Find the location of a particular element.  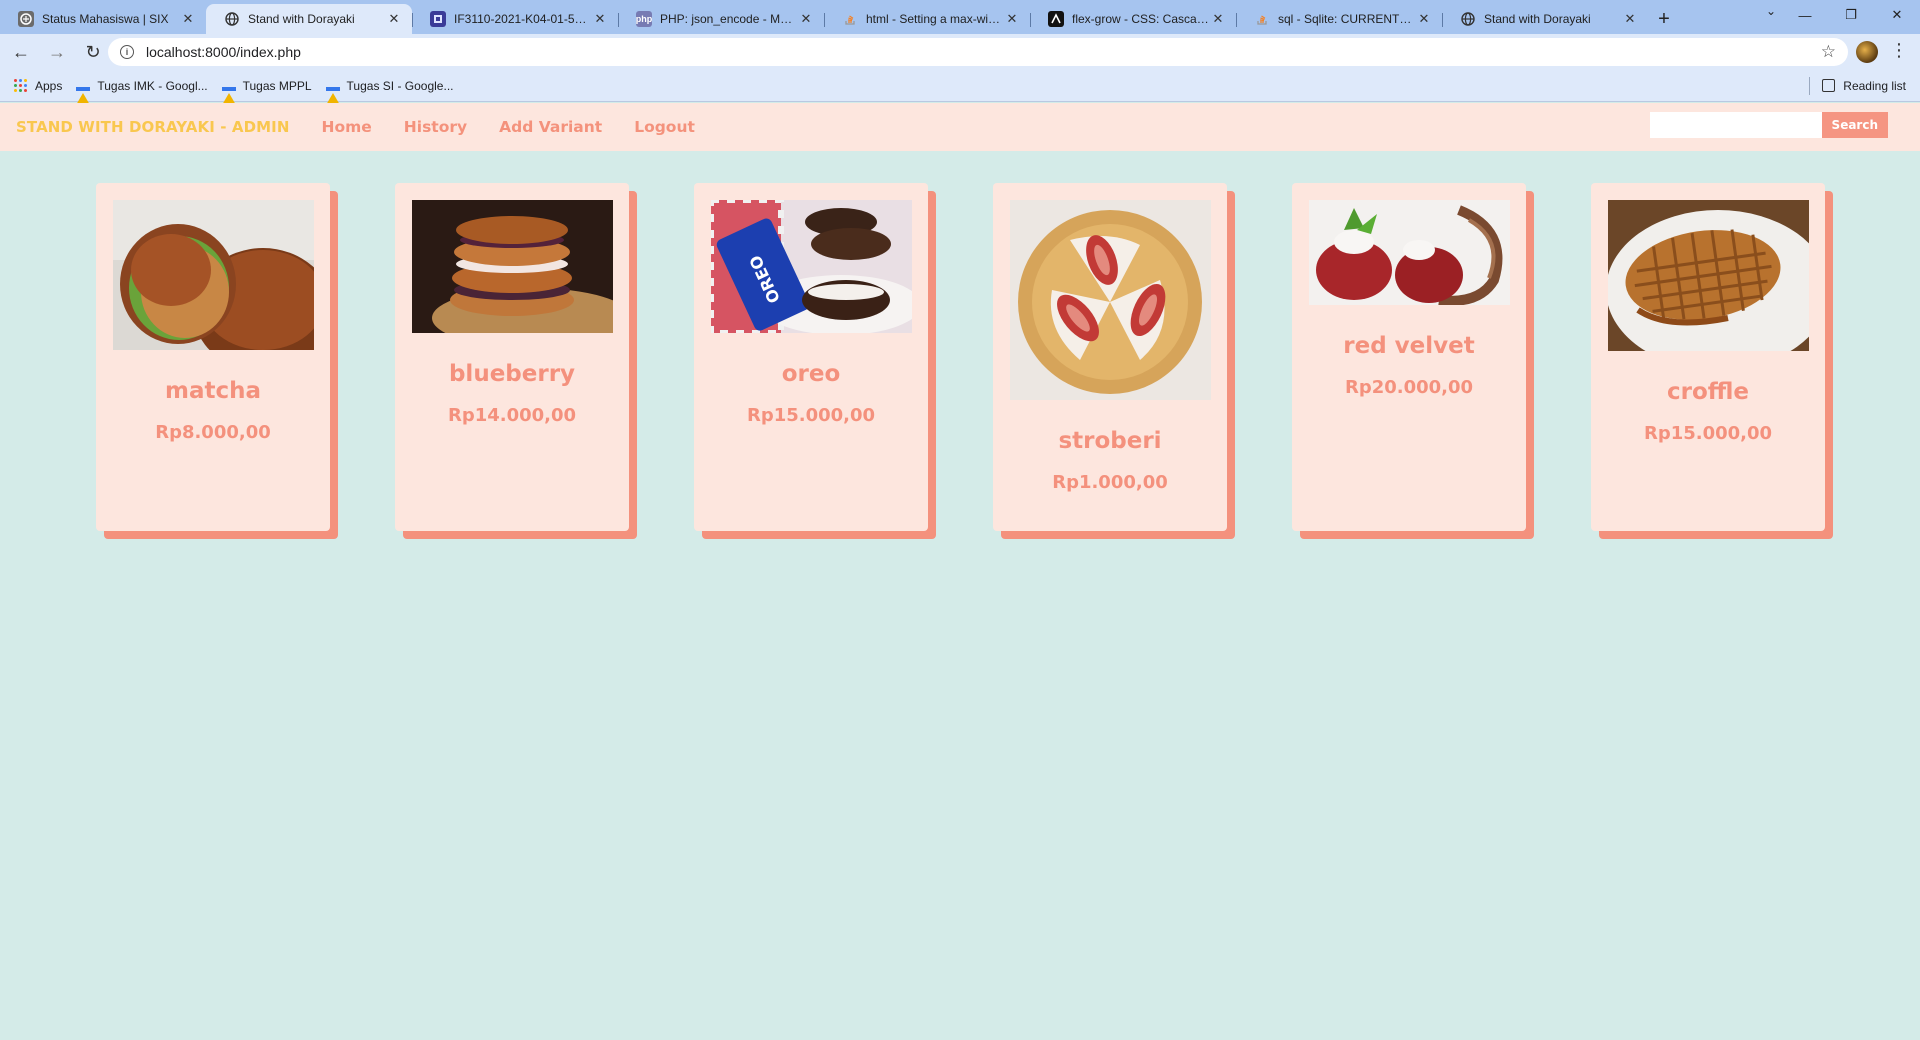

browser-menu-icon: ⋮ is located at coordinates (1899, 50).